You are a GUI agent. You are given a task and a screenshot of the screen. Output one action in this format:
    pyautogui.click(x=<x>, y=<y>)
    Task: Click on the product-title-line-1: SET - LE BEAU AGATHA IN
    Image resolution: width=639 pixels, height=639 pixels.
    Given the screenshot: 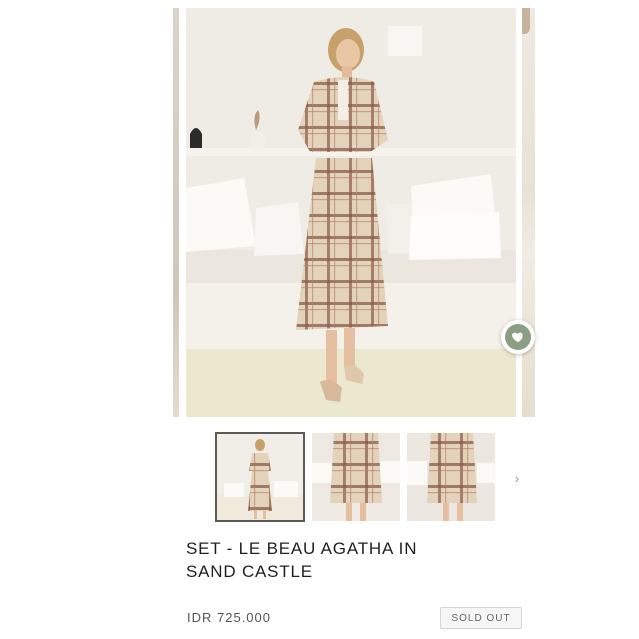 What is the action you would take?
    pyautogui.click(x=302, y=548)
    